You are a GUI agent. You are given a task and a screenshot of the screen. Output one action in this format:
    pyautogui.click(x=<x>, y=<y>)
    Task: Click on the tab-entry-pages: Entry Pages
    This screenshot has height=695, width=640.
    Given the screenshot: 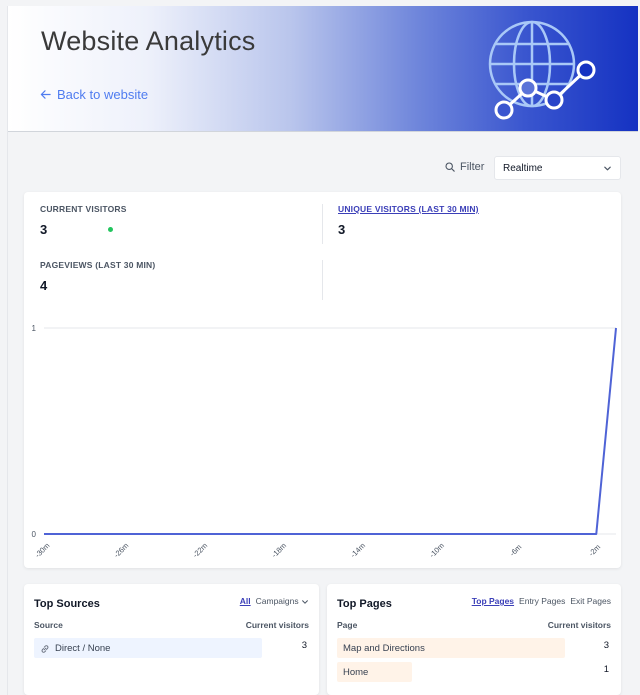 What is the action you would take?
    pyautogui.click(x=542, y=601)
    